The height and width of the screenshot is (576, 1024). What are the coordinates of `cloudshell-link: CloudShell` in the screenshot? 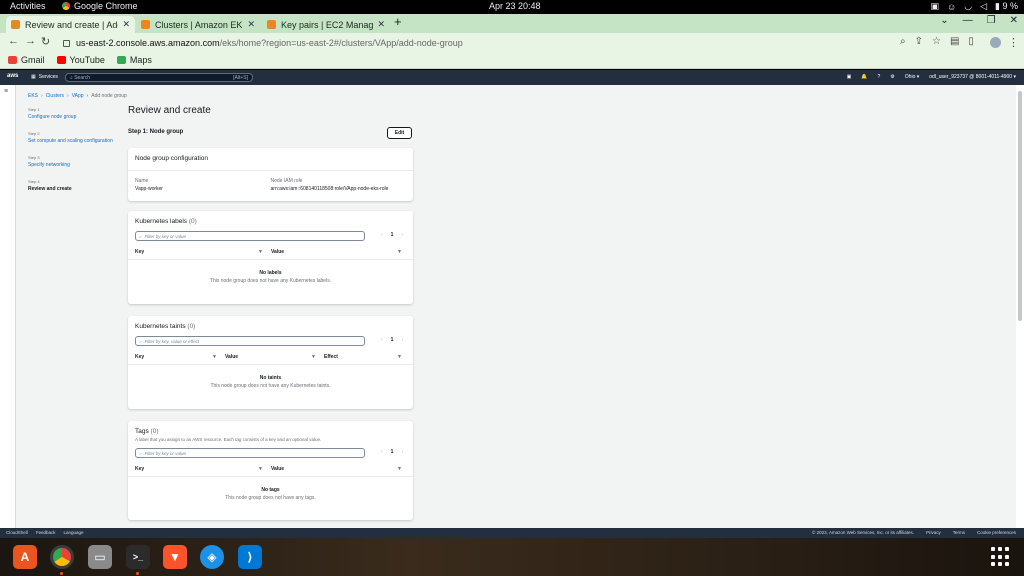 It's located at (17, 532).